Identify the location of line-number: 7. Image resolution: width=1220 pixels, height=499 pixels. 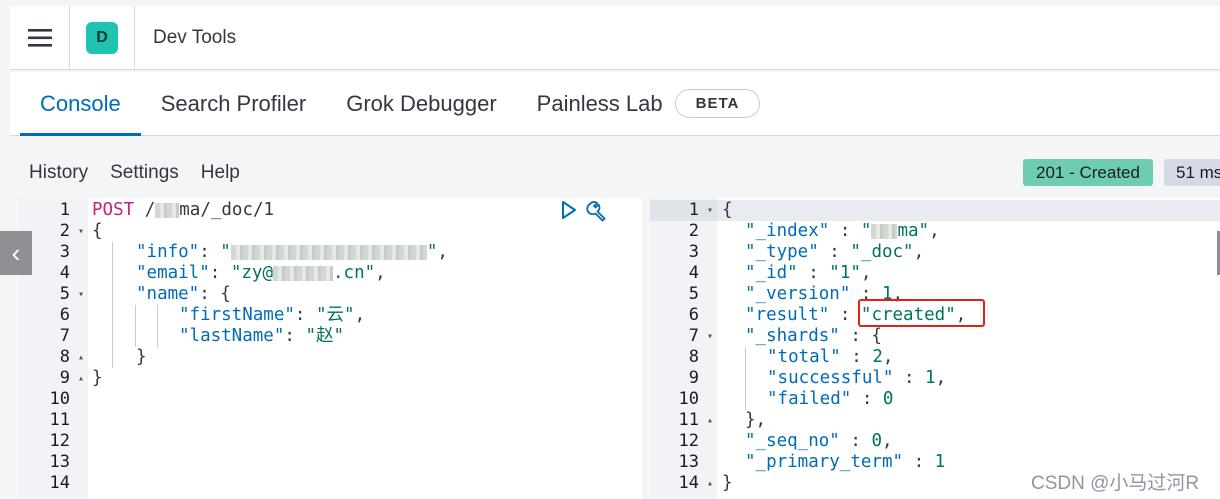
(64, 336).